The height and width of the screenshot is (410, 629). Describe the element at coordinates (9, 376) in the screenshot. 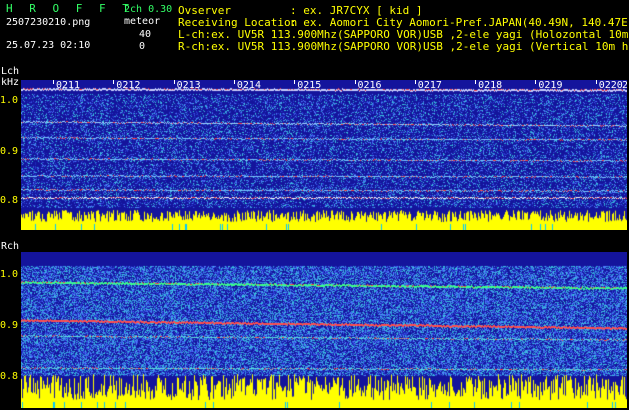

I see `rch-ytick-3: 0.8` at that location.